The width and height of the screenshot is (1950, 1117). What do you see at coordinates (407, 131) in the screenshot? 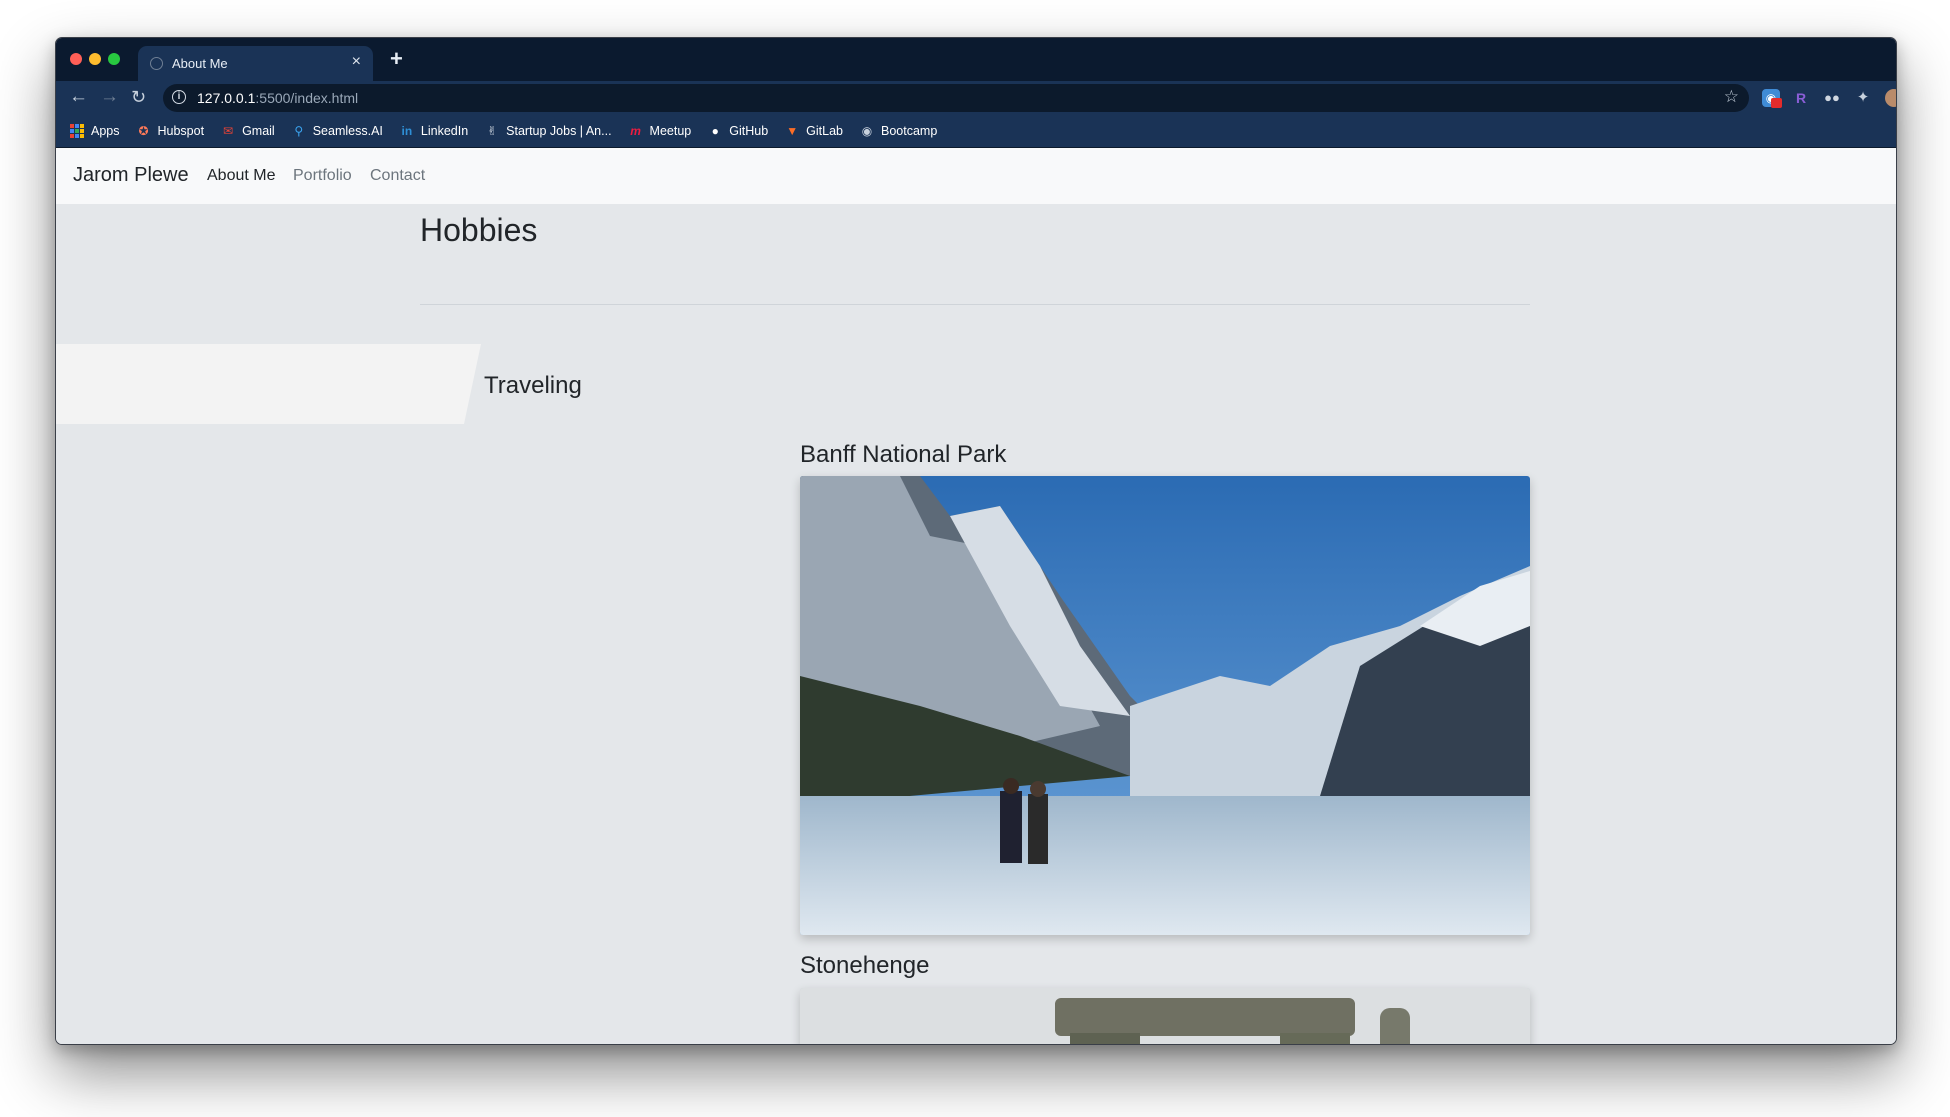
I see `linkedin-icon: in` at bounding box center [407, 131].